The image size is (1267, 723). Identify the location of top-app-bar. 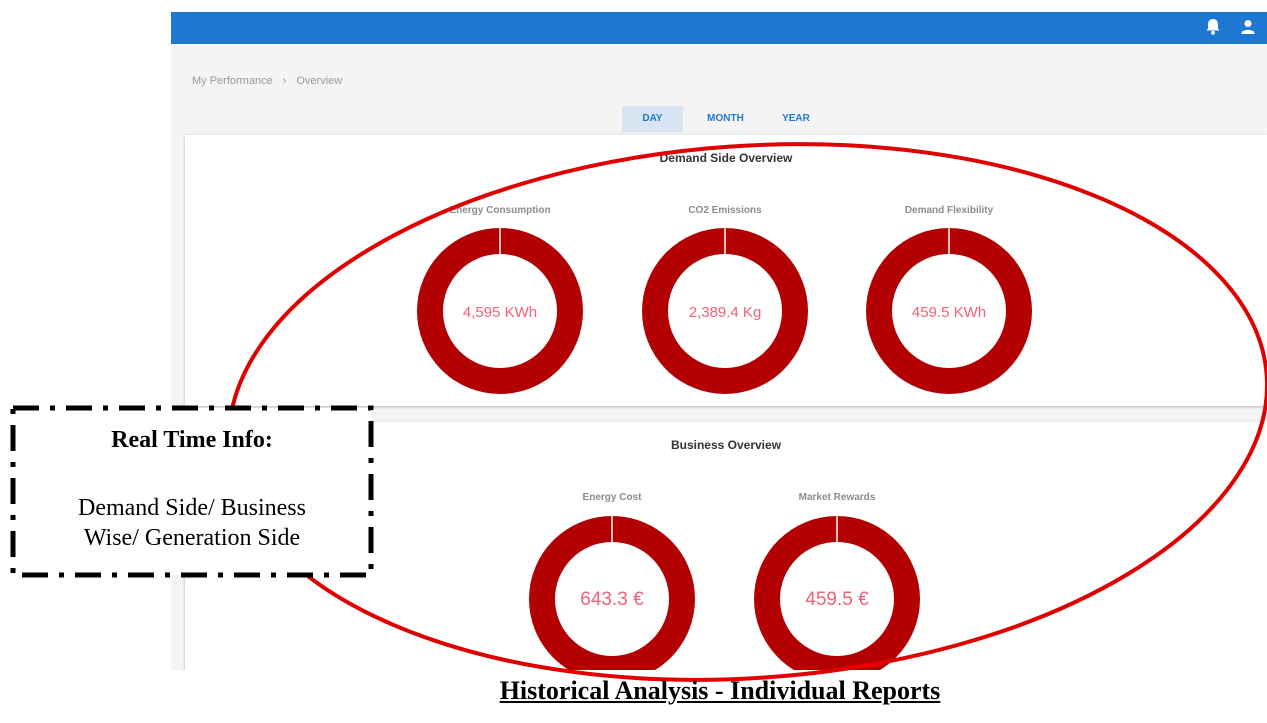
(719, 28).